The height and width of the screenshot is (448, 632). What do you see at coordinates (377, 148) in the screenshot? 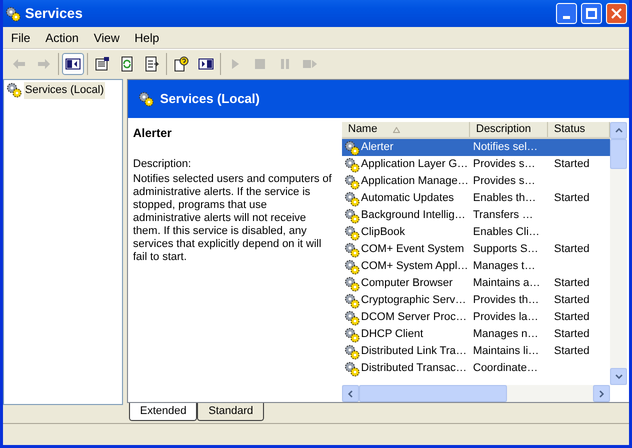
I see `table-cell-text: Alerter` at bounding box center [377, 148].